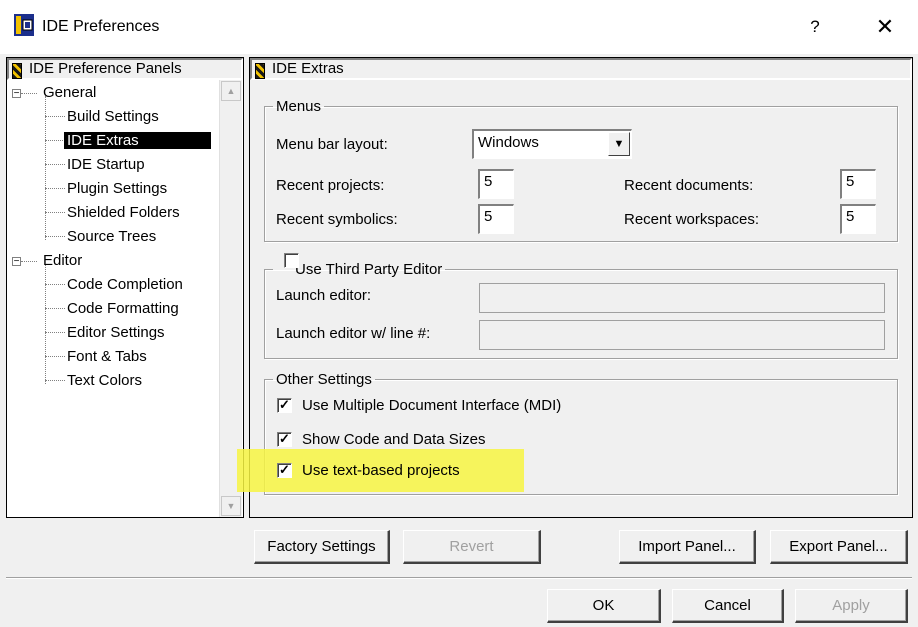 The width and height of the screenshot is (918, 627). I want to click on scroll-up-icon: ▲, so click(231, 91).